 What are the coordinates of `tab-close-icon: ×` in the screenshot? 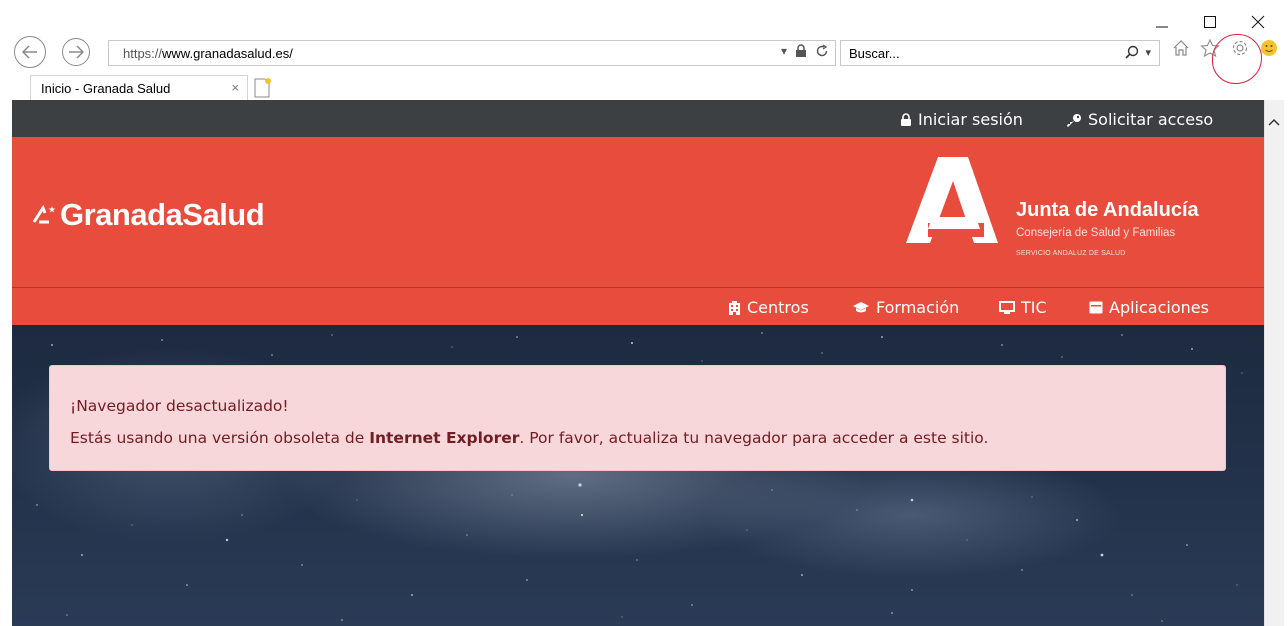 It's located at (235, 87).